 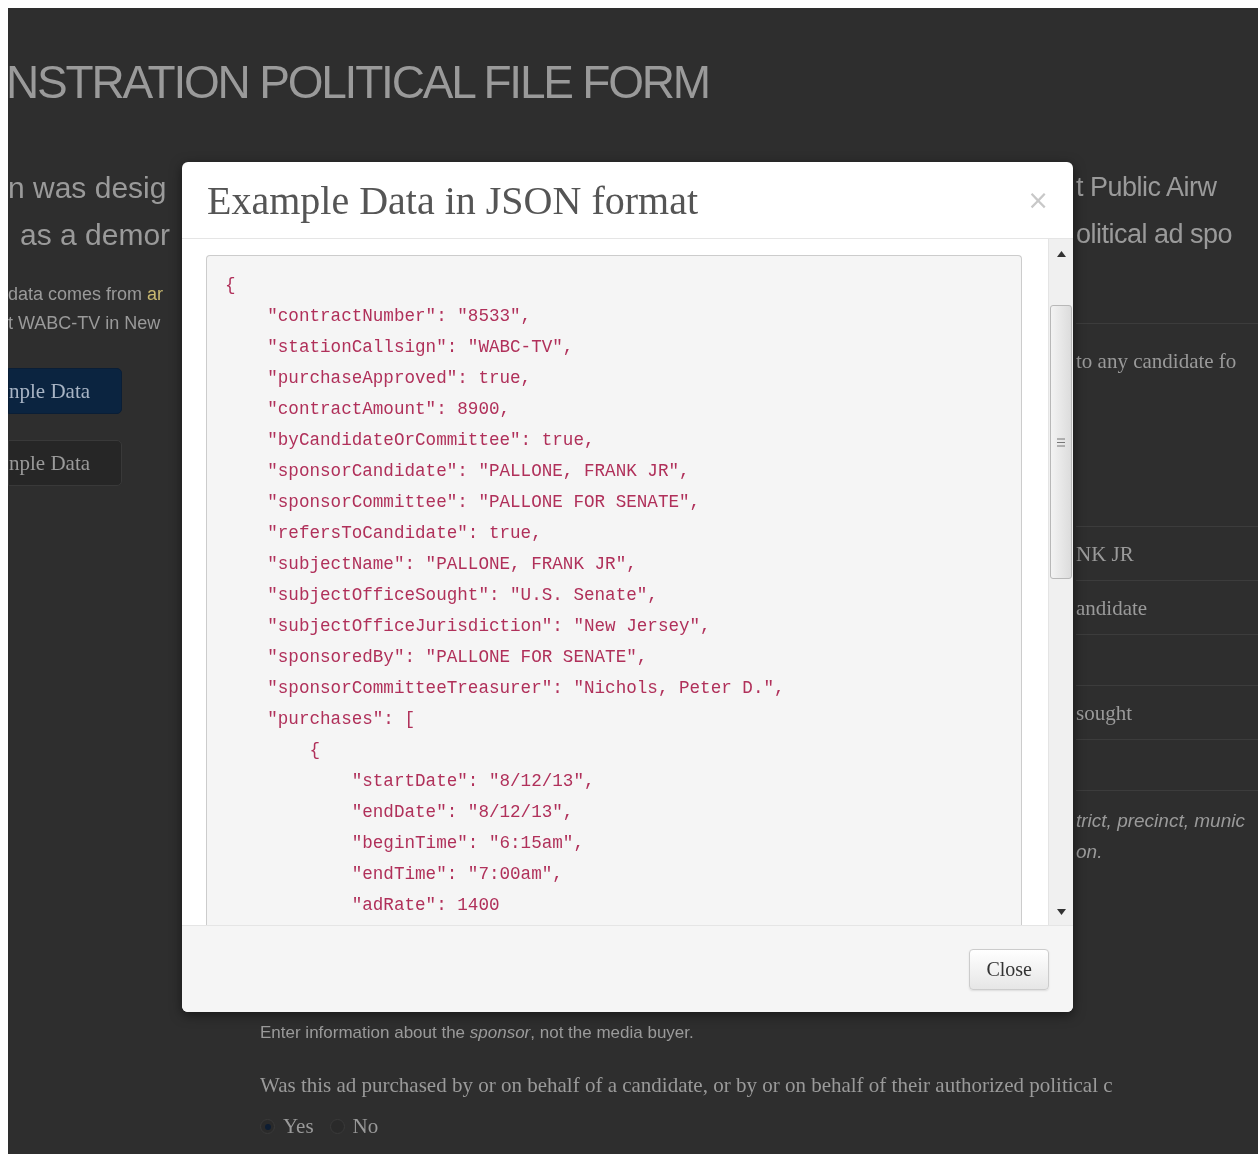 I want to click on close-button: Close, so click(x=1009, y=969).